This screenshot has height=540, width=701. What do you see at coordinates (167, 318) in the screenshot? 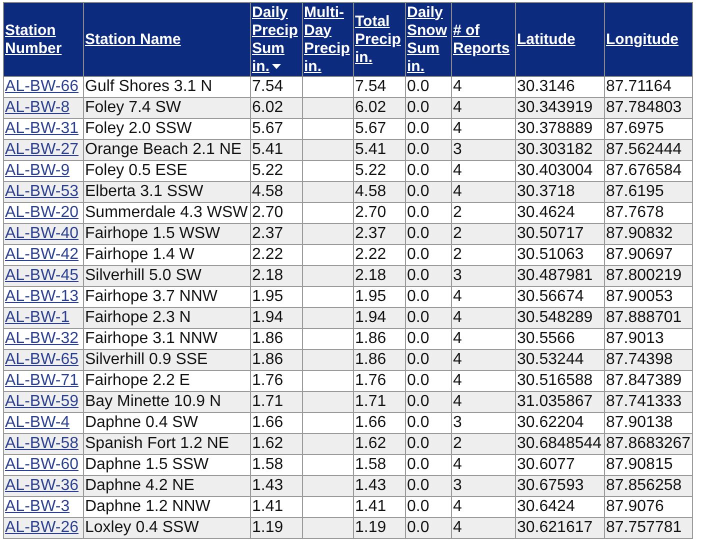
I see `table-cell: Fairhope 2.3 N` at bounding box center [167, 318].